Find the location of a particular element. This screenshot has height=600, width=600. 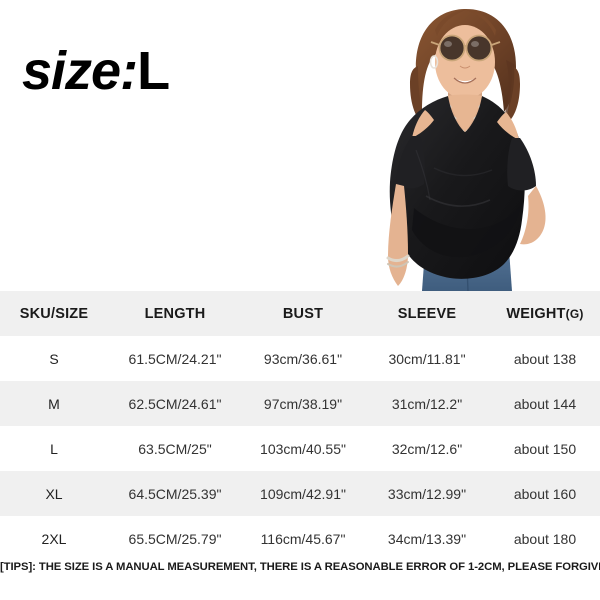

cell-weight: about 150 is located at coordinates (545, 448).